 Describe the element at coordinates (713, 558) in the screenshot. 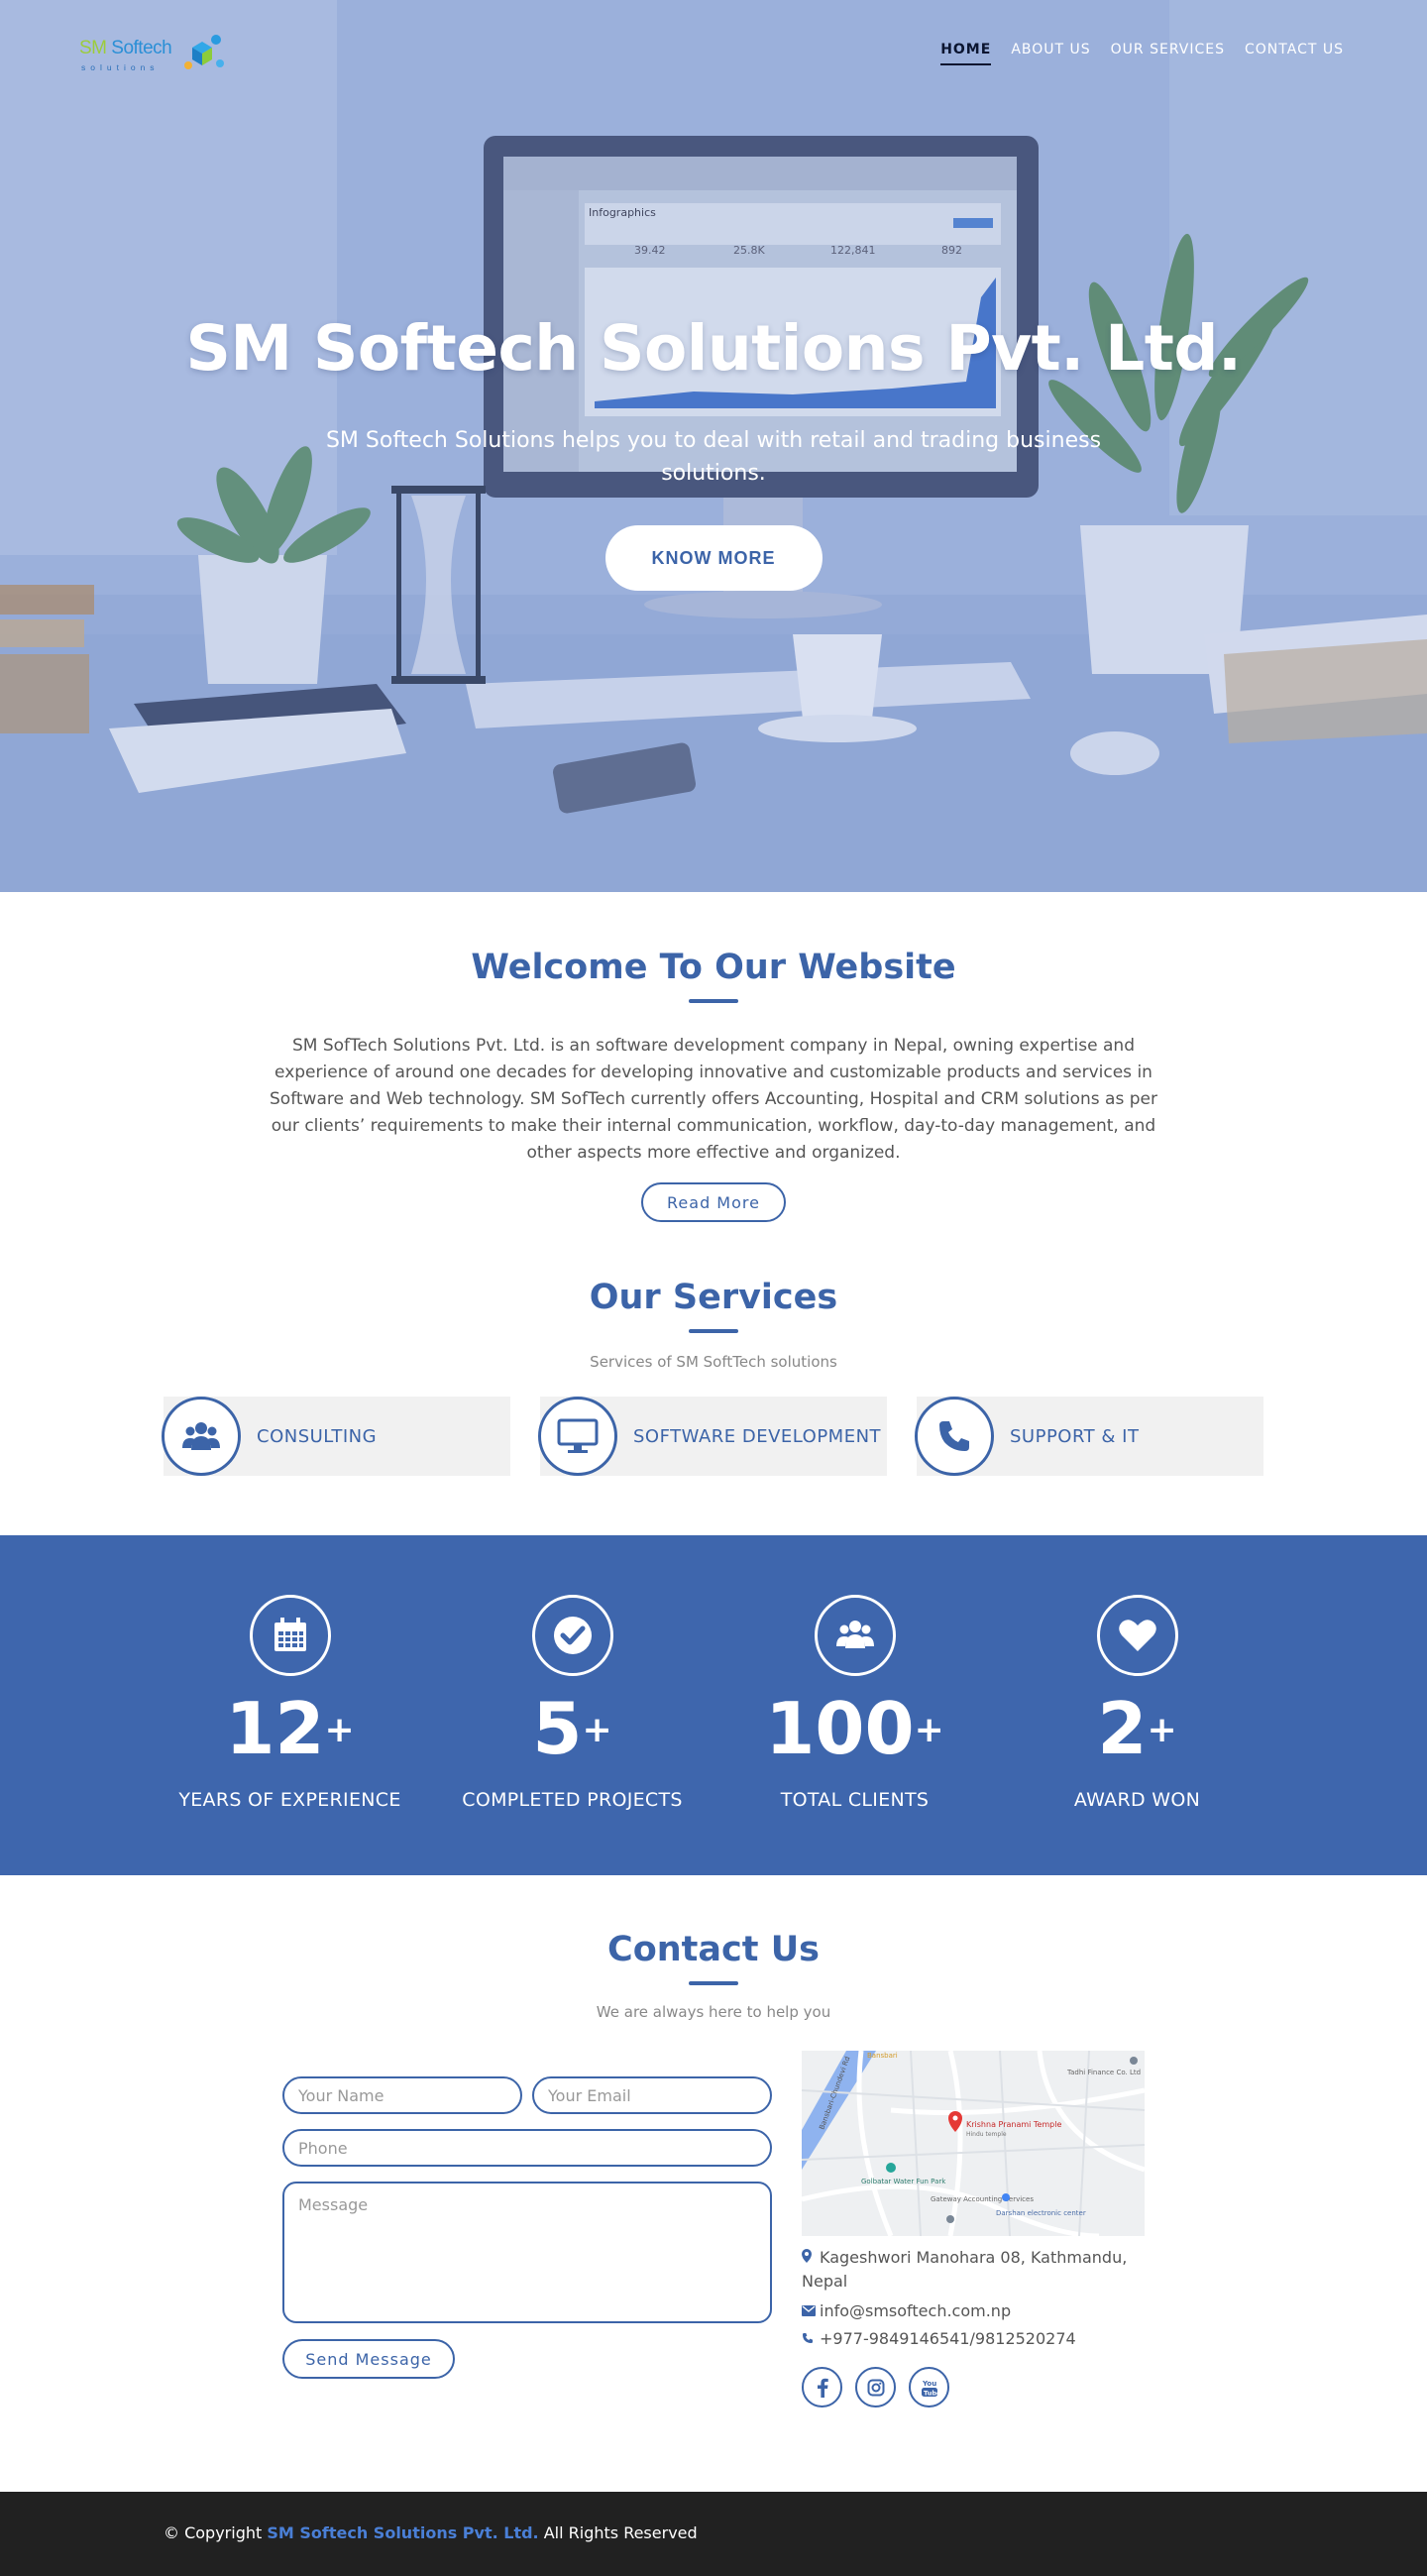

I see `know-more-button: KNOW MORE` at that location.